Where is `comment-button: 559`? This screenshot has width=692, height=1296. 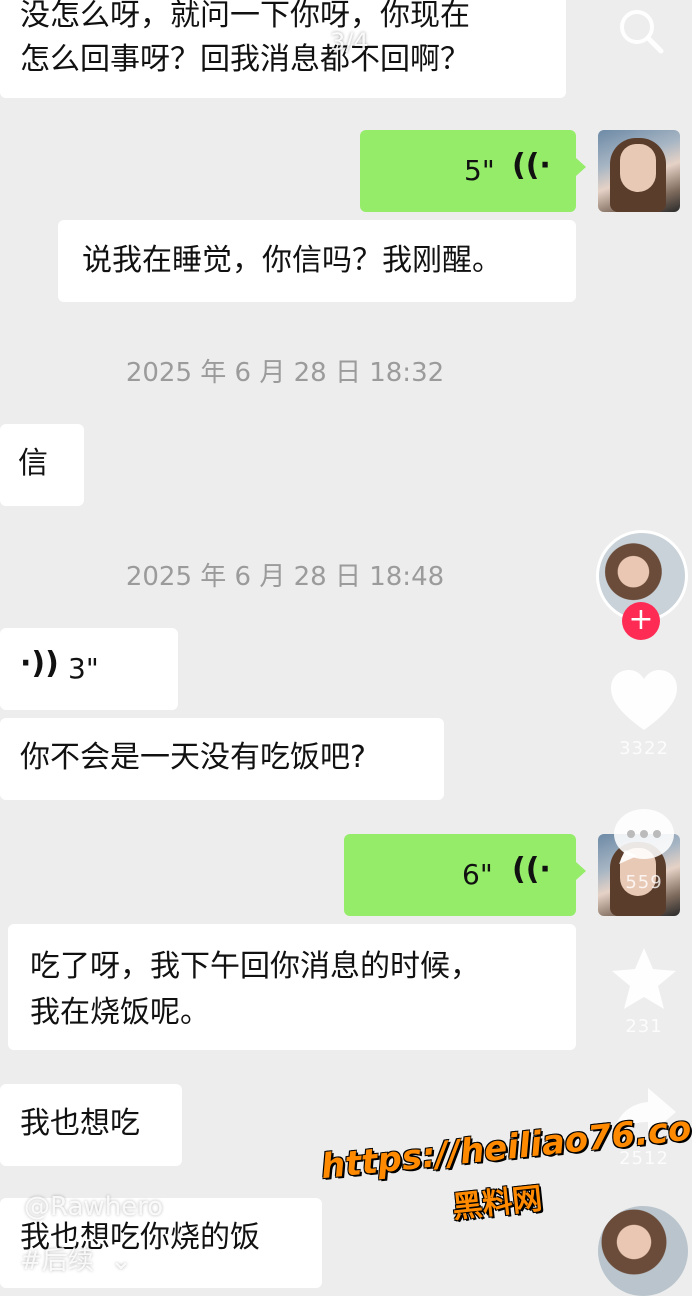
comment-button: 559 is located at coordinates (644, 849).